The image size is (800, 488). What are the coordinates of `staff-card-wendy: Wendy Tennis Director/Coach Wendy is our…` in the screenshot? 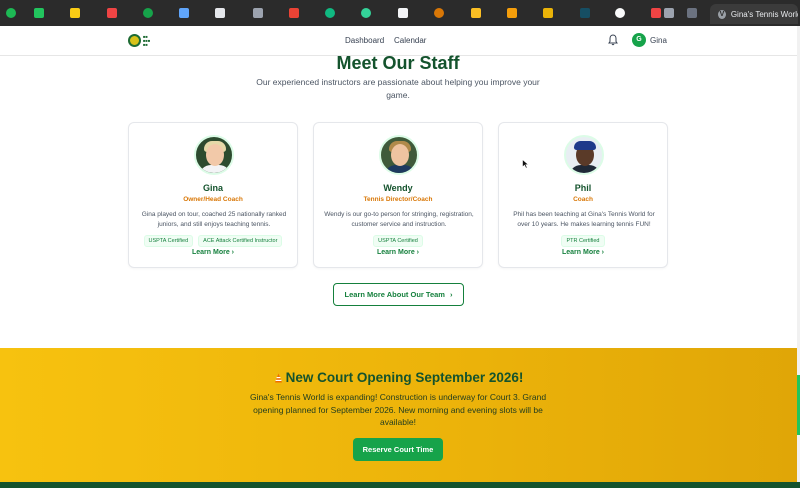 It's located at (398, 195).